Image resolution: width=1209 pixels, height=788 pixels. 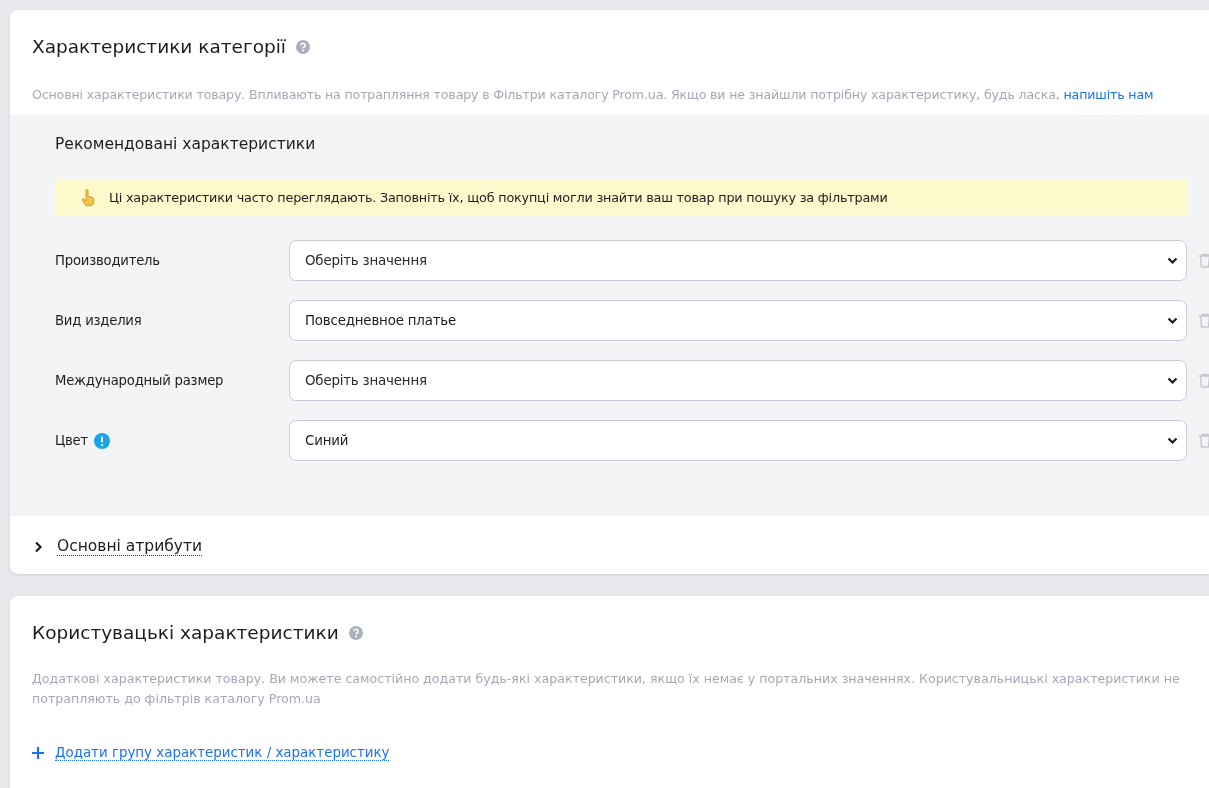 What do you see at coordinates (98, 320) in the screenshot?
I see `field-label: Вид изделия` at bounding box center [98, 320].